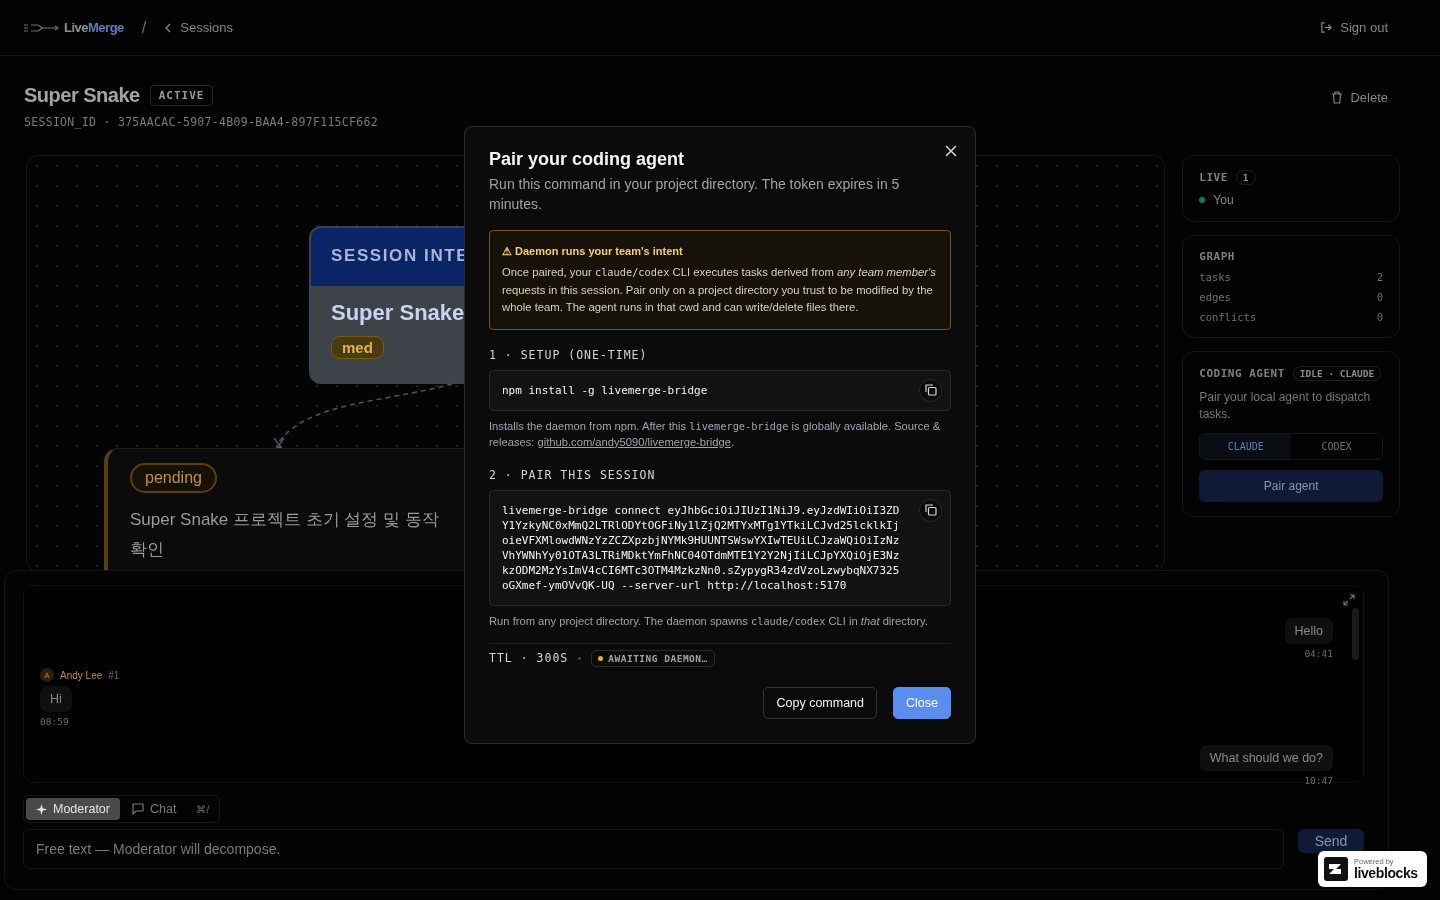 The image size is (1440, 900). Describe the element at coordinates (81, 675) in the screenshot. I see `author-name: Andy Lee` at that location.